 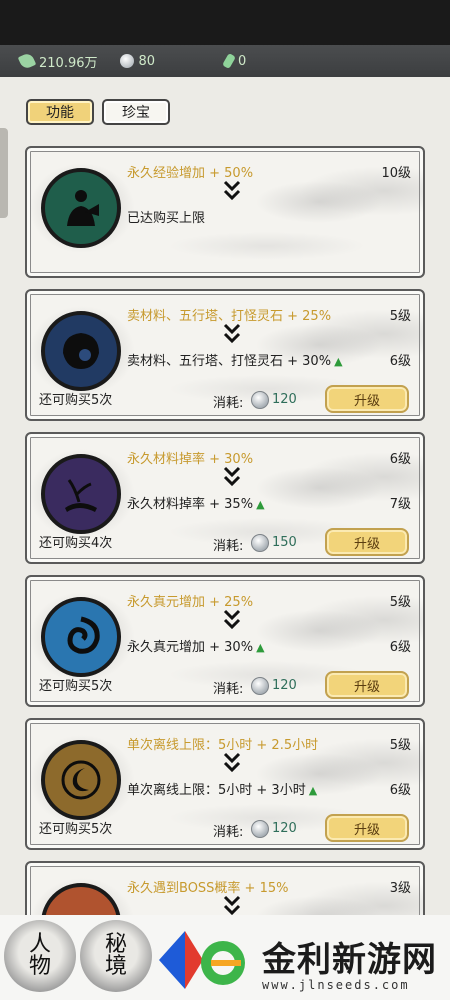 What do you see at coordinates (136, 112) in the screenshot?
I see `tab-treasures: 珍宝` at bounding box center [136, 112].